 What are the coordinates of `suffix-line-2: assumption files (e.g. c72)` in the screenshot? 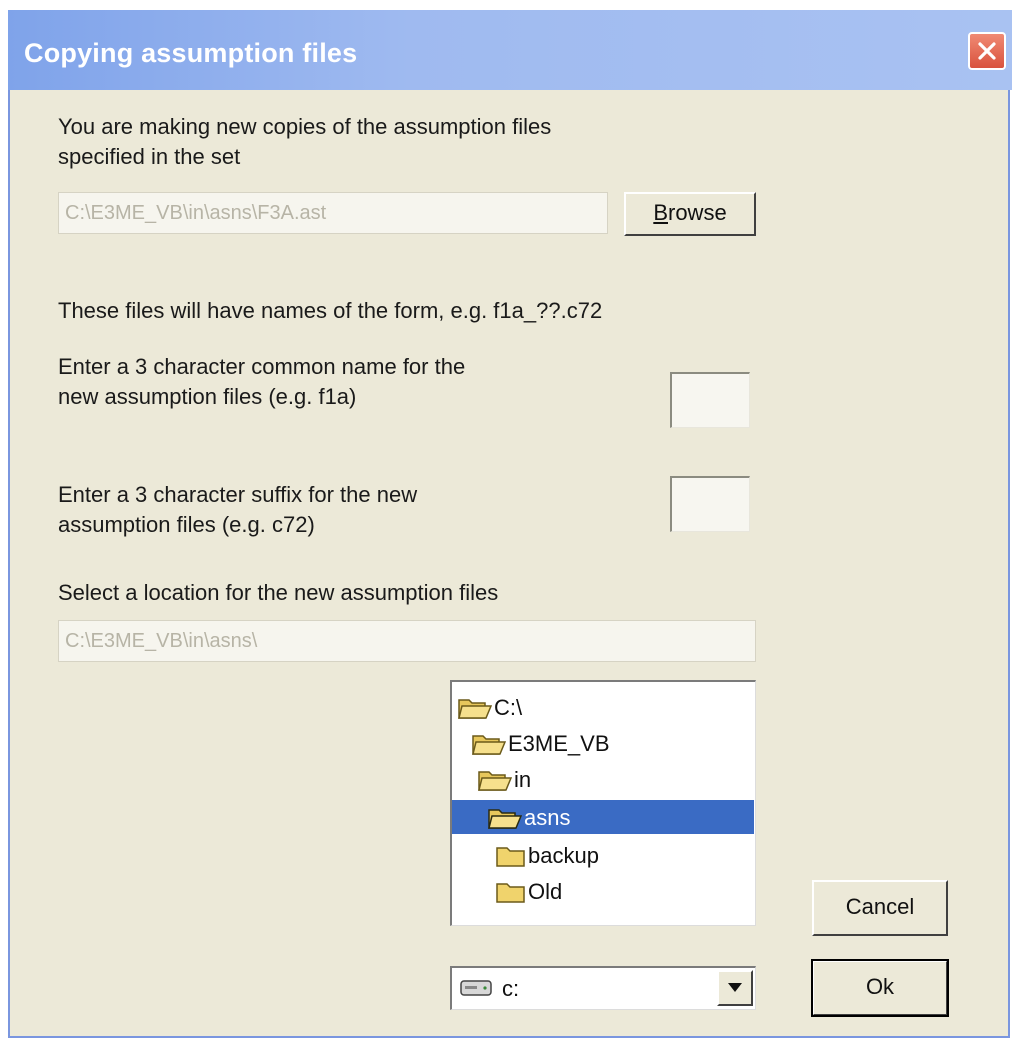 It's located at (186, 524).